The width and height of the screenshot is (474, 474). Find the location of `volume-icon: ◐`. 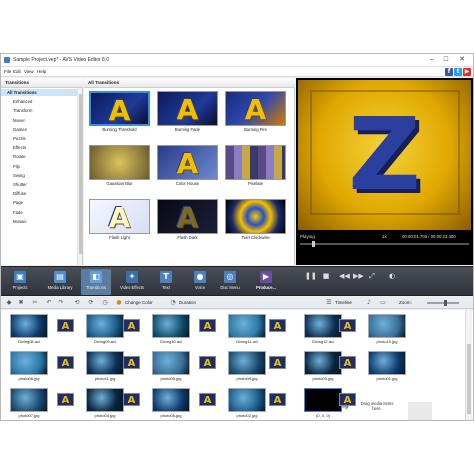

volume-icon: ◐ is located at coordinates (392, 276).